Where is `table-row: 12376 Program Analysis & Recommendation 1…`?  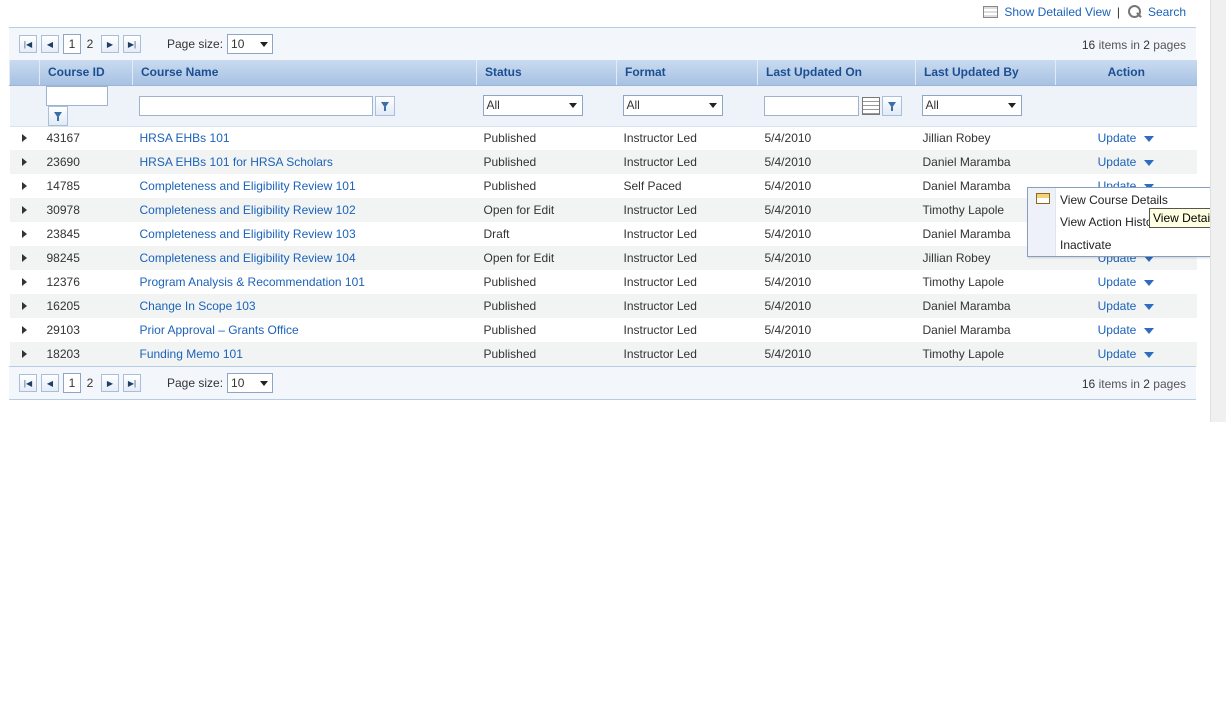 table-row: 12376 Program Analysis & Recommendation 1… is located at coordinates (603, 282).